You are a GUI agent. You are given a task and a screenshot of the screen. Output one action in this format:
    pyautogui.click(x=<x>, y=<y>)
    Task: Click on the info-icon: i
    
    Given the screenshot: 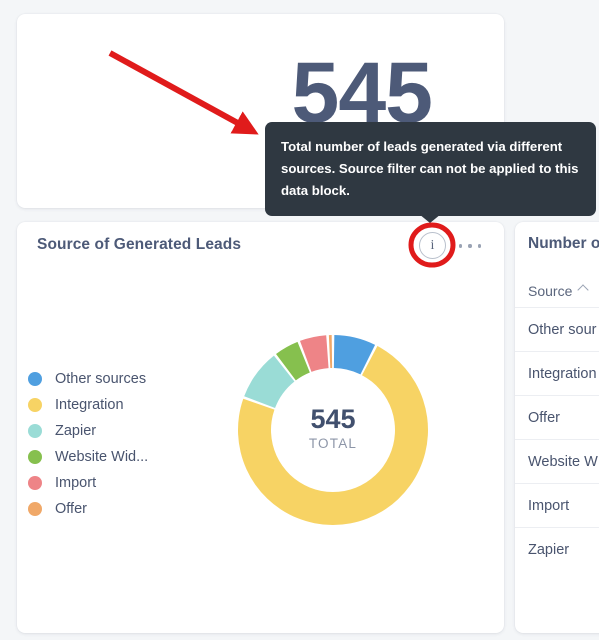 What is the action you would take?
    pyautogui.click(x=432, y=245)
    